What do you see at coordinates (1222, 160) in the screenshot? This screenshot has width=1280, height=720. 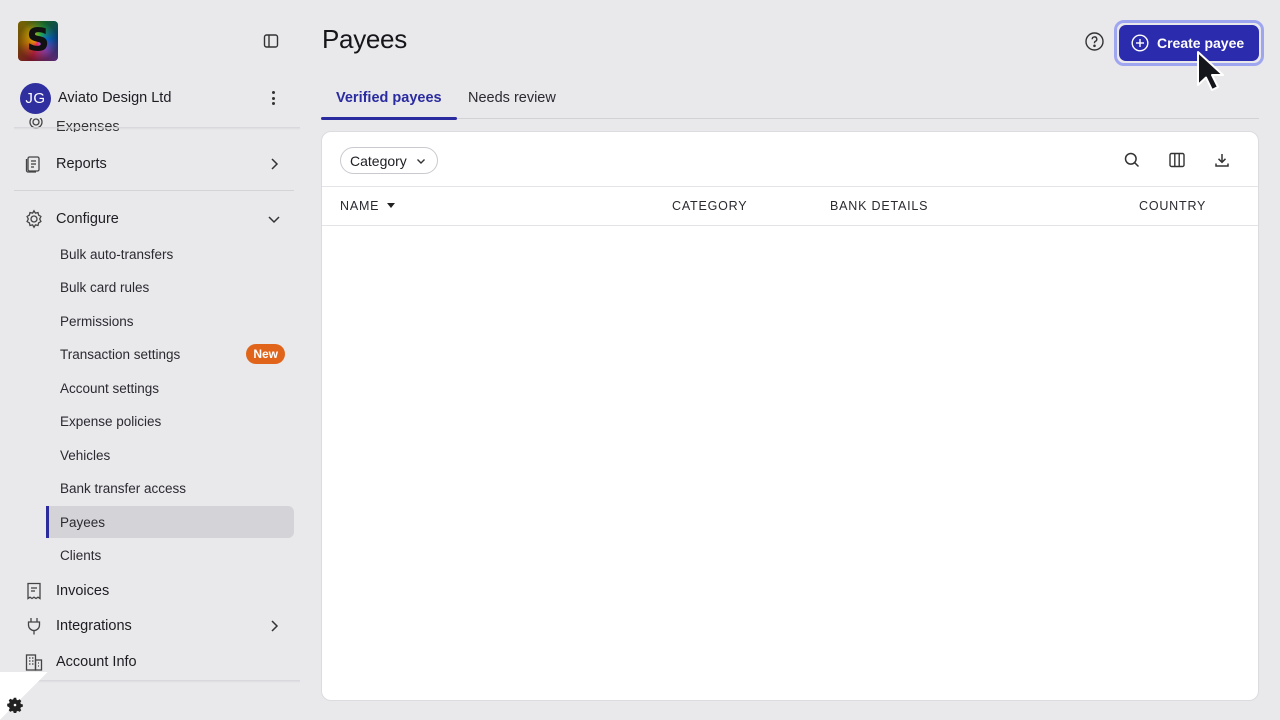 I see `download-icon` at bounding box center [1222, 160].